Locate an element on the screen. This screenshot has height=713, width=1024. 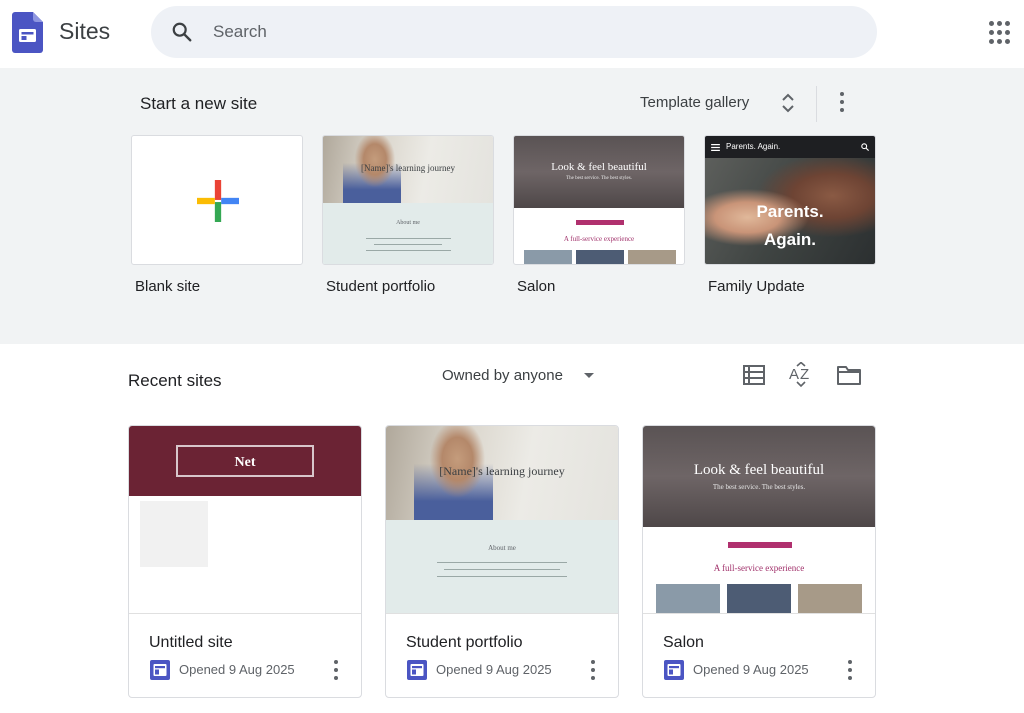
start-new-site-heading: Start a new site is located at coordinates (199, 103).